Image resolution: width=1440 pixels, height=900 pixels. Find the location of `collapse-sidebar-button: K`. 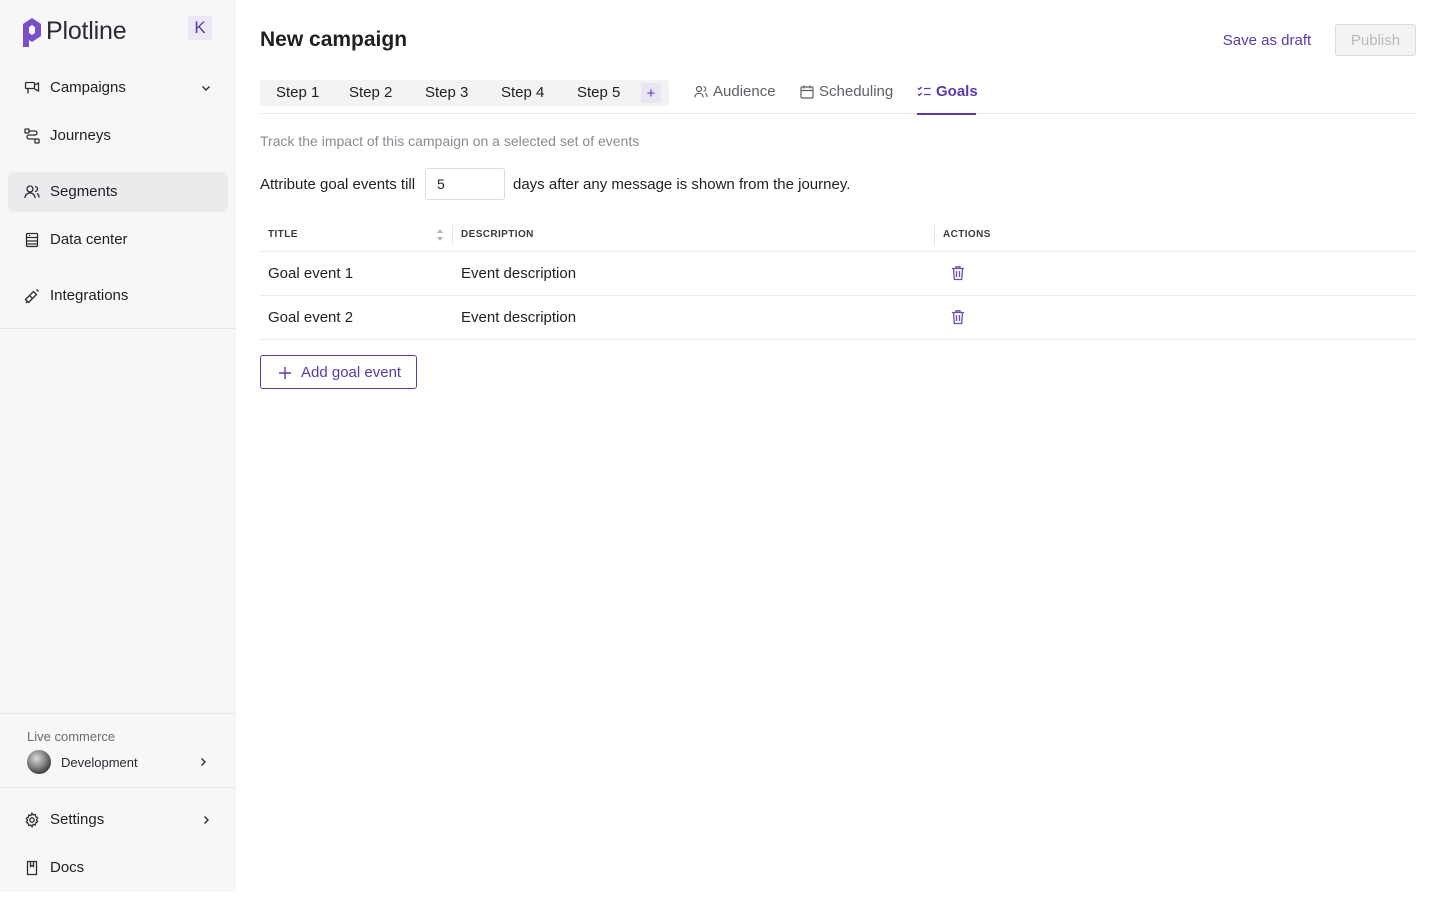

collapse-sidebar-button: K is located at coordinates (200, 28).